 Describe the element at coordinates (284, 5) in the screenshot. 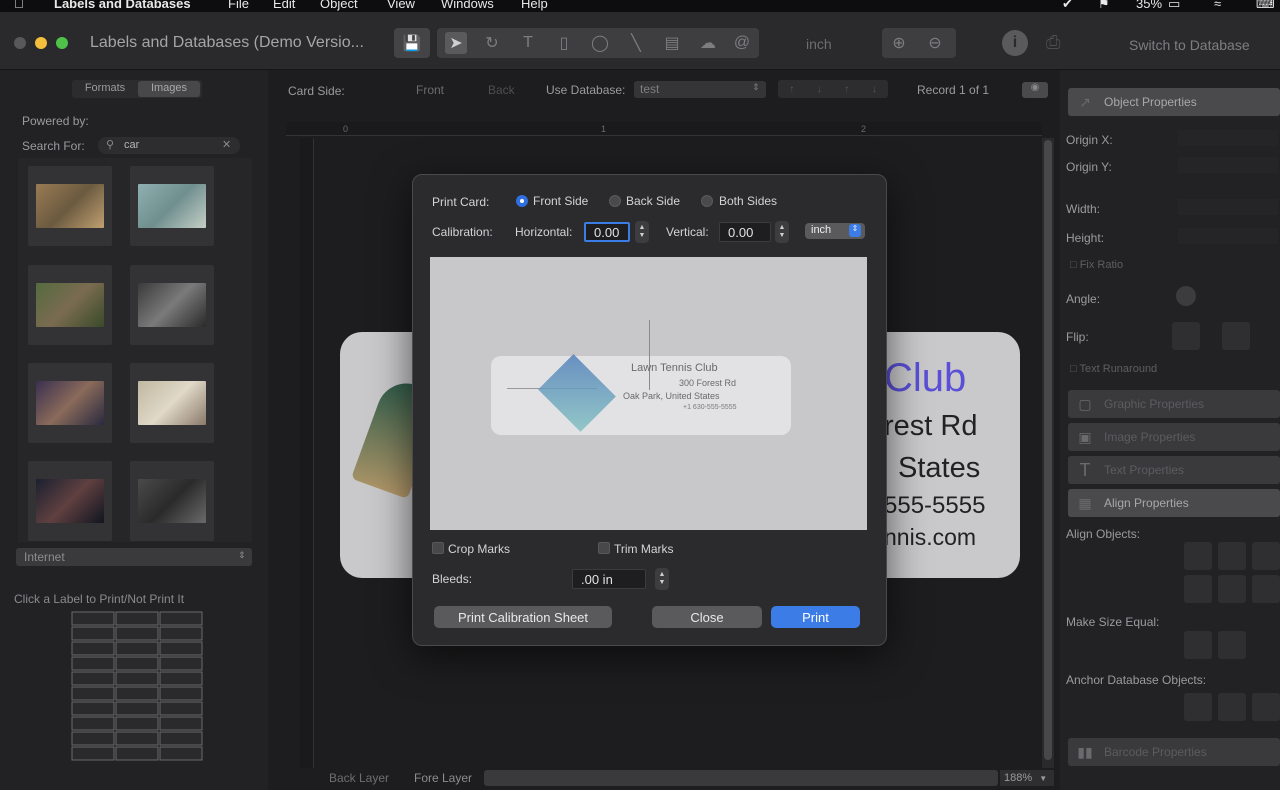

I see `menu-edit: Edit` at that location.